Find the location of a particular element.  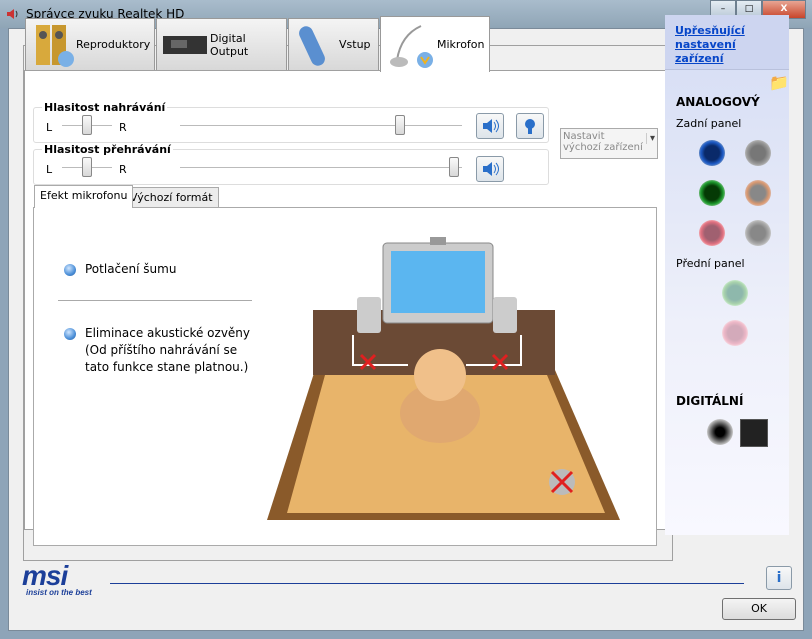

digital-heading: DIGITÁLNÍ is located at coordinates (710, 401).